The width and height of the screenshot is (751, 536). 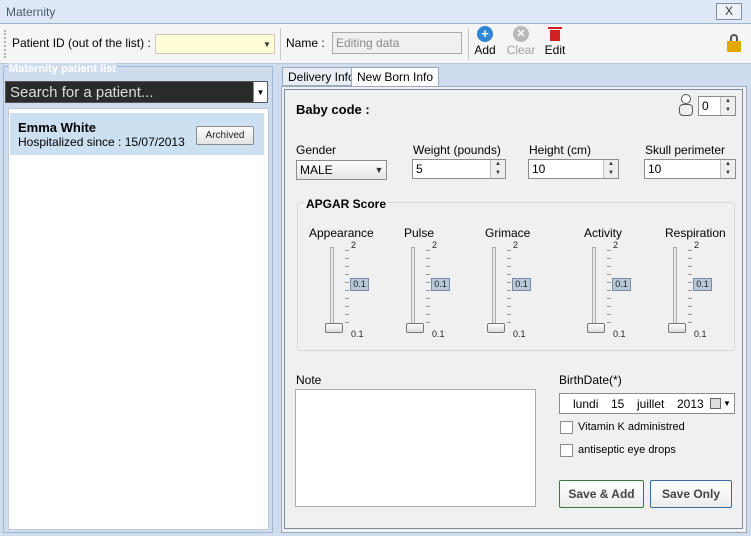 What do you see at coordinates (566, 450) in the screenshot?
I see `eye-drops-checkbox` at bounding box center [566, 450].